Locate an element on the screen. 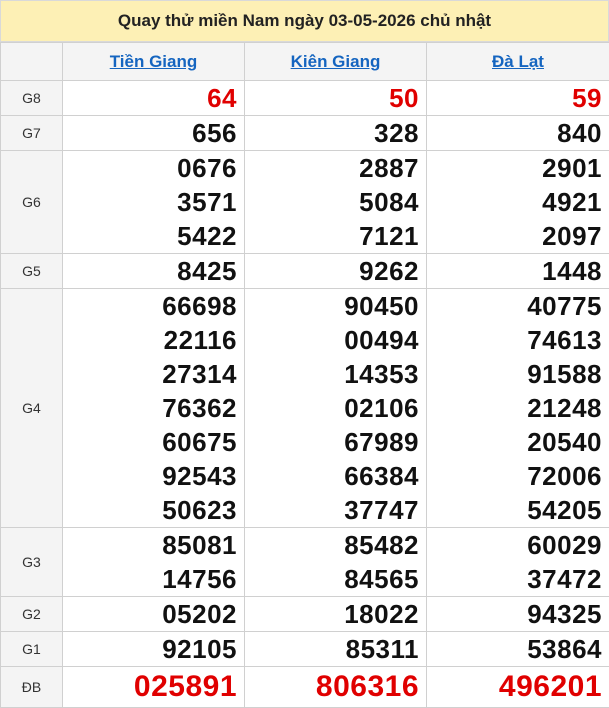 This screenshot has height=708, width=609. prize-number: 496201 is located at coordinates (514, 687).